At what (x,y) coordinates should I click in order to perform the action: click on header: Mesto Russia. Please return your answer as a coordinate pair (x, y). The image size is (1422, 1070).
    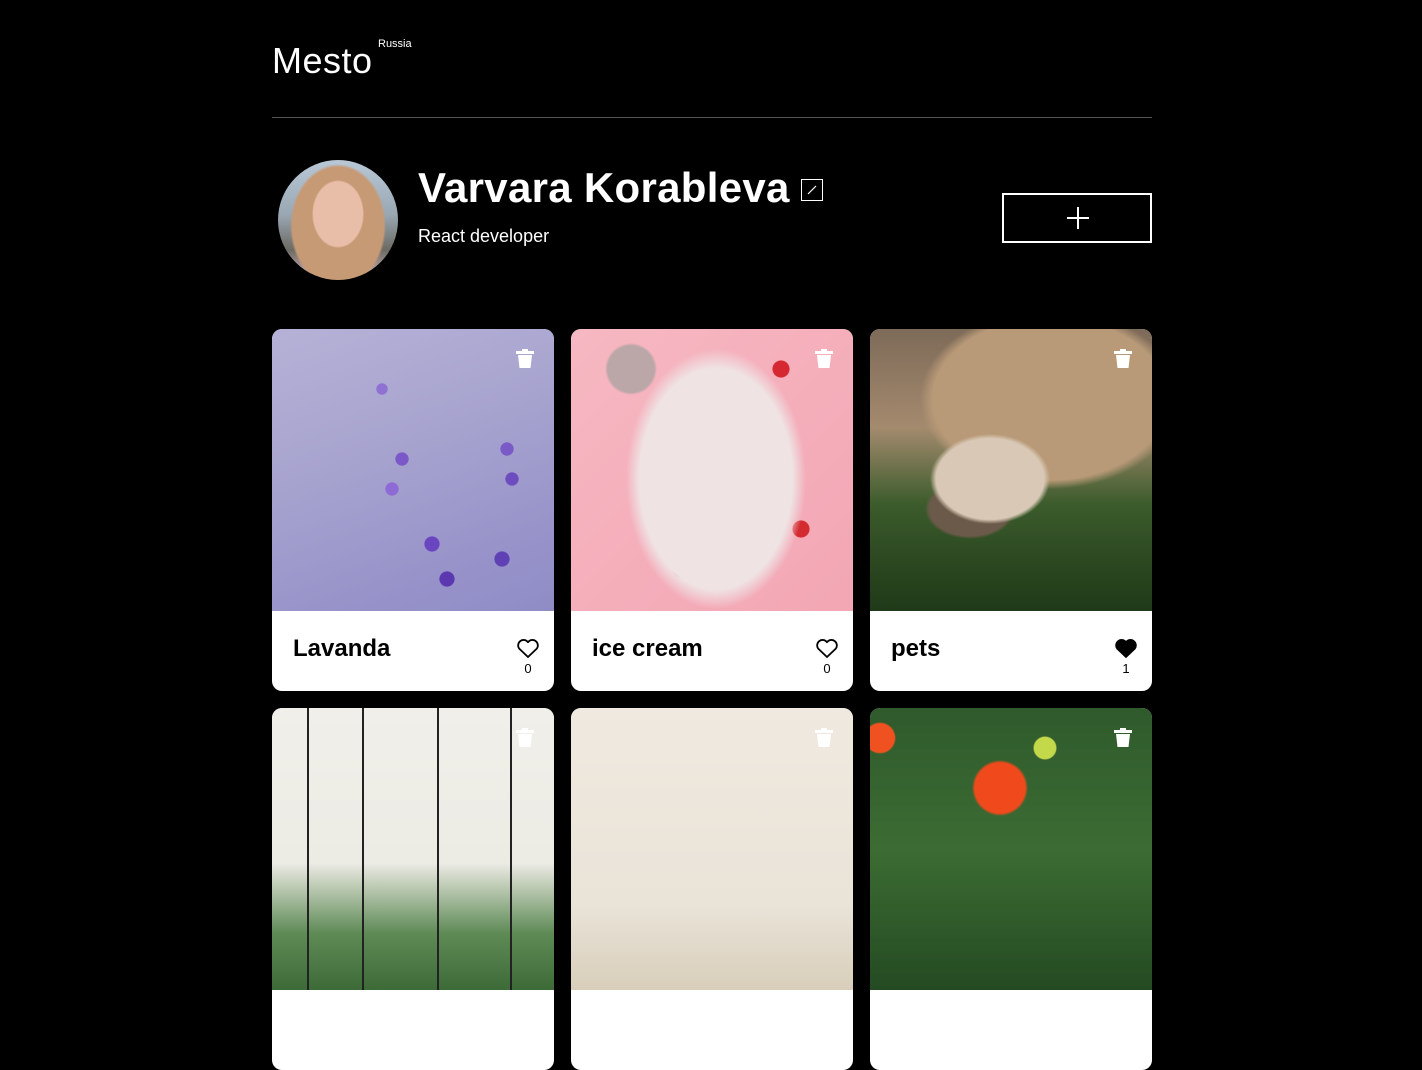
    Looking at the image, I should click on (712, 59).